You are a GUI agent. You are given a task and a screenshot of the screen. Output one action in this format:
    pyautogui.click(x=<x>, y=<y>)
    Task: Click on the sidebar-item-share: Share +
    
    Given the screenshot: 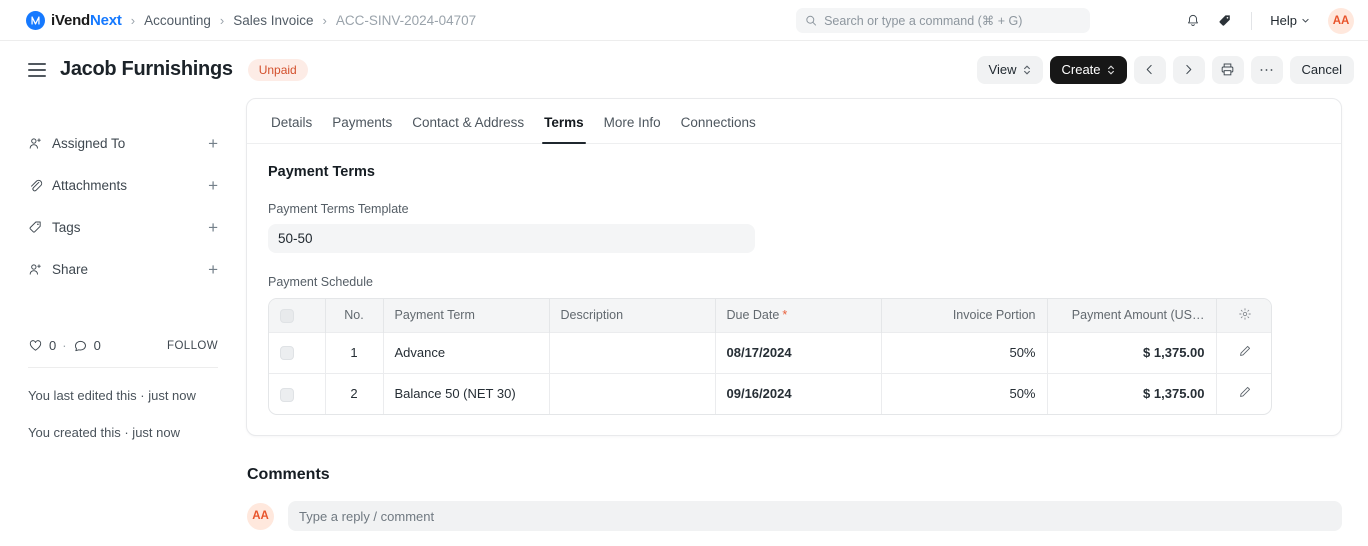 What is the action you would take?
    pyautogui.click(x=123, y=269)
    